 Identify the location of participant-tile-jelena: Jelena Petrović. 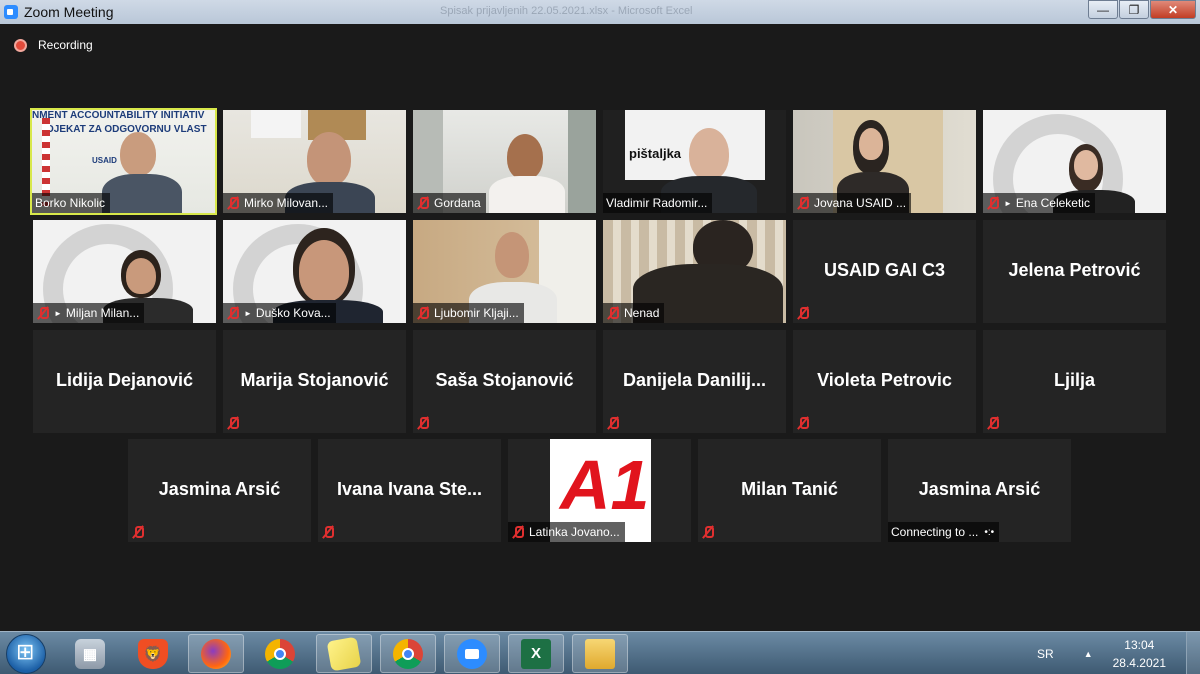
(1074, 271).